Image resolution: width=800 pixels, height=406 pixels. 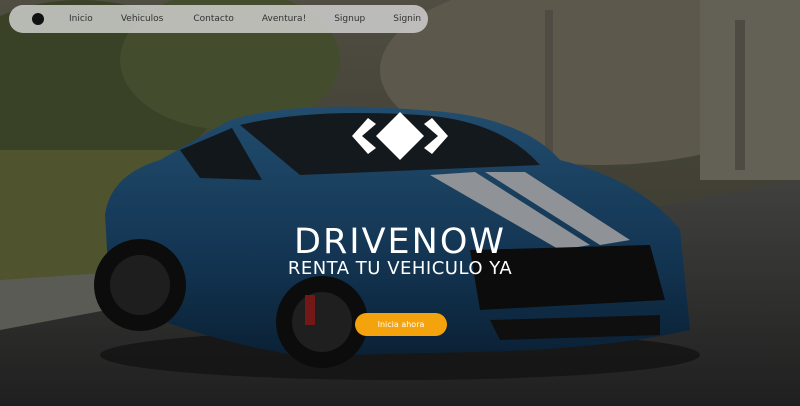 What do you see at coordinates (349, 19) in the screenshot?
I see `nav-link-signup: Signup` at bounding box center [349, 19].